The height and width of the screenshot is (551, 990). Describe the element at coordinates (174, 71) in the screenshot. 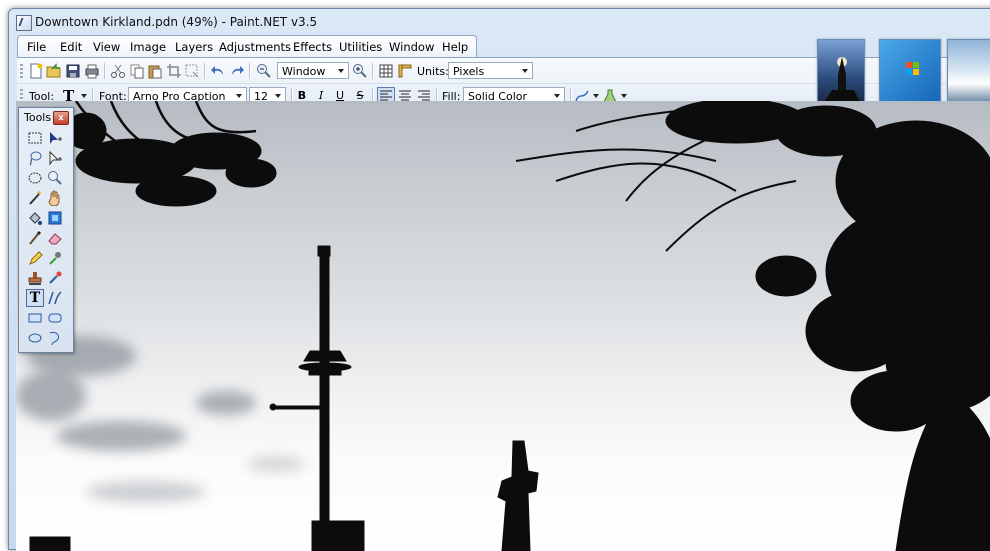

I see `crop-to-selection-icon` at that location.